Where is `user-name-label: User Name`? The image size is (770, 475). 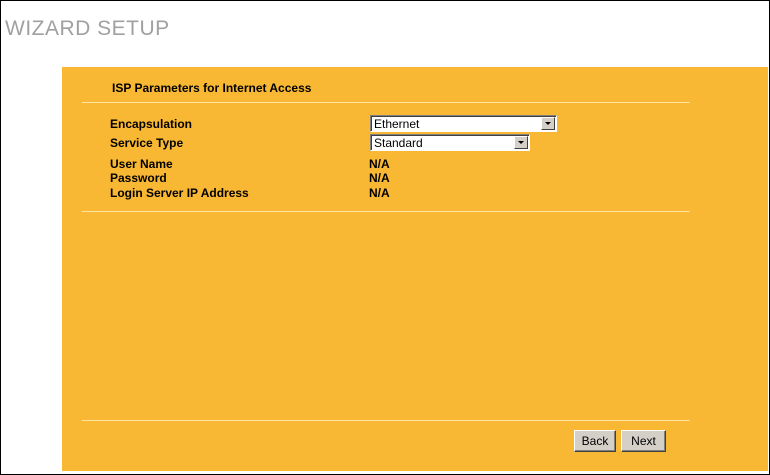
user-name-label: User Name is located at coordinates (141, 164).